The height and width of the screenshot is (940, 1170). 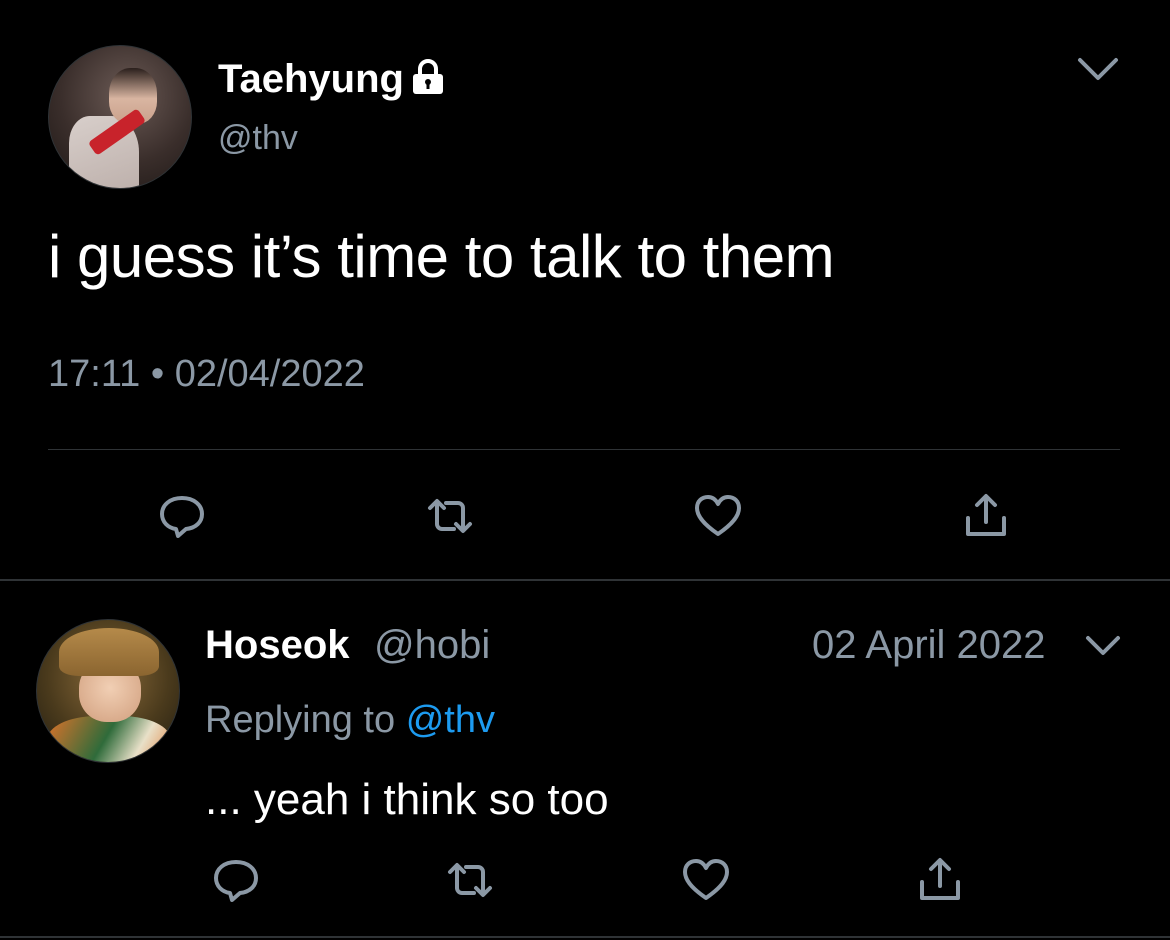 What do you see at coordinates (929, 645) in the screenshot?
I see `reply-date: 02 April 2022` at bounding box center [929, 645].